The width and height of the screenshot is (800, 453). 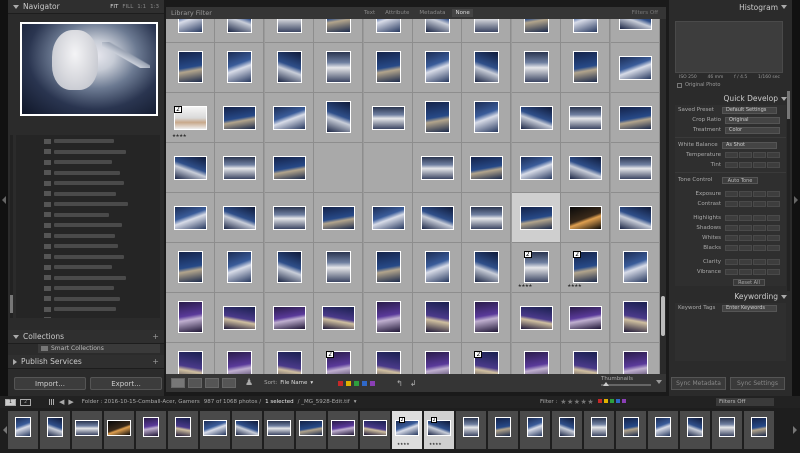 I want to click on left-panel-scrollbar, so click(x=11, y=226).